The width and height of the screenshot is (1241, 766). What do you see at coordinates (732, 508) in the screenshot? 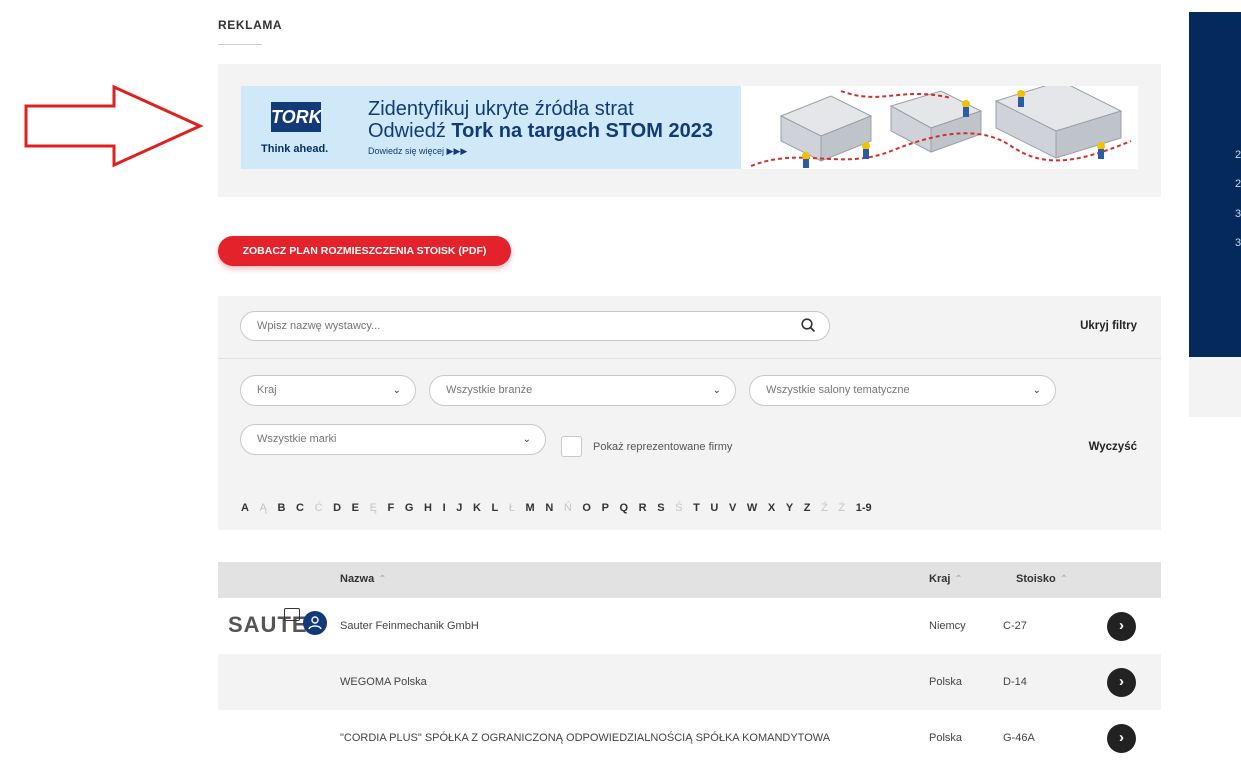
I see `alphabet-letter-V: V` at bounding box center [732, 508].